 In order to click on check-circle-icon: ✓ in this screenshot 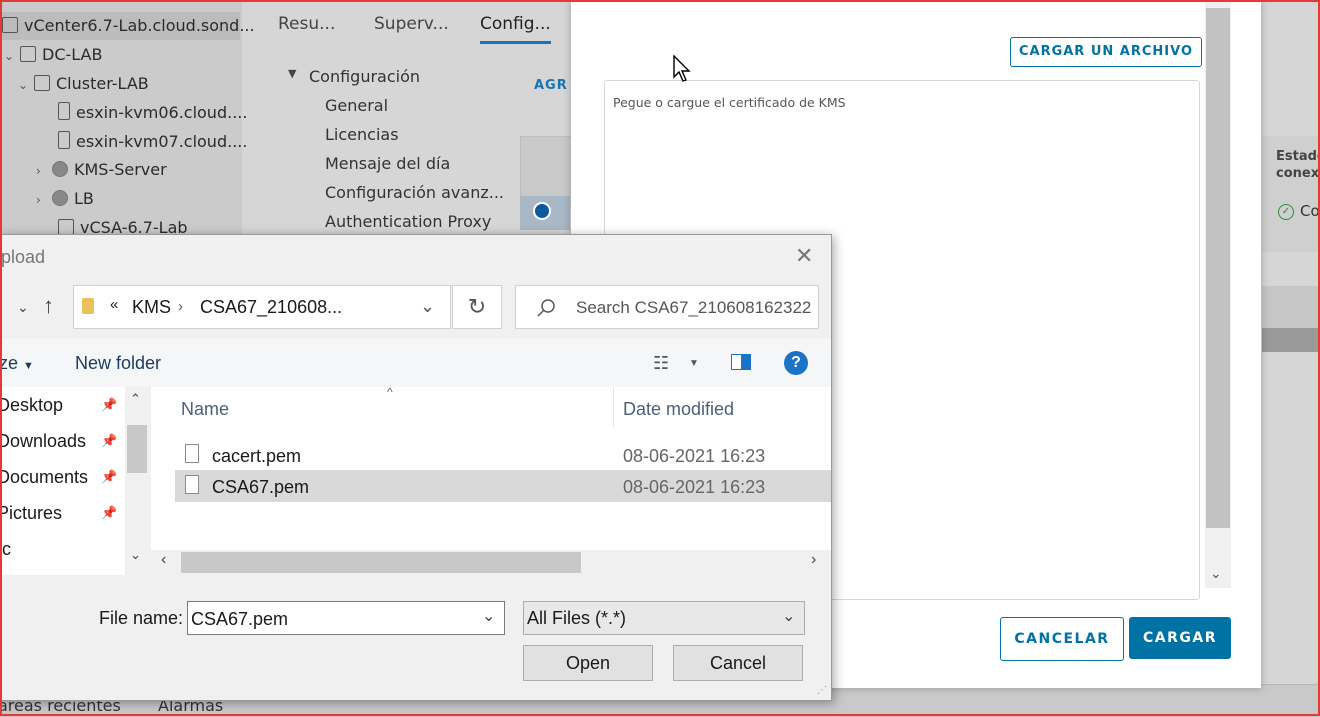, I will do `click(1286, 212)`.